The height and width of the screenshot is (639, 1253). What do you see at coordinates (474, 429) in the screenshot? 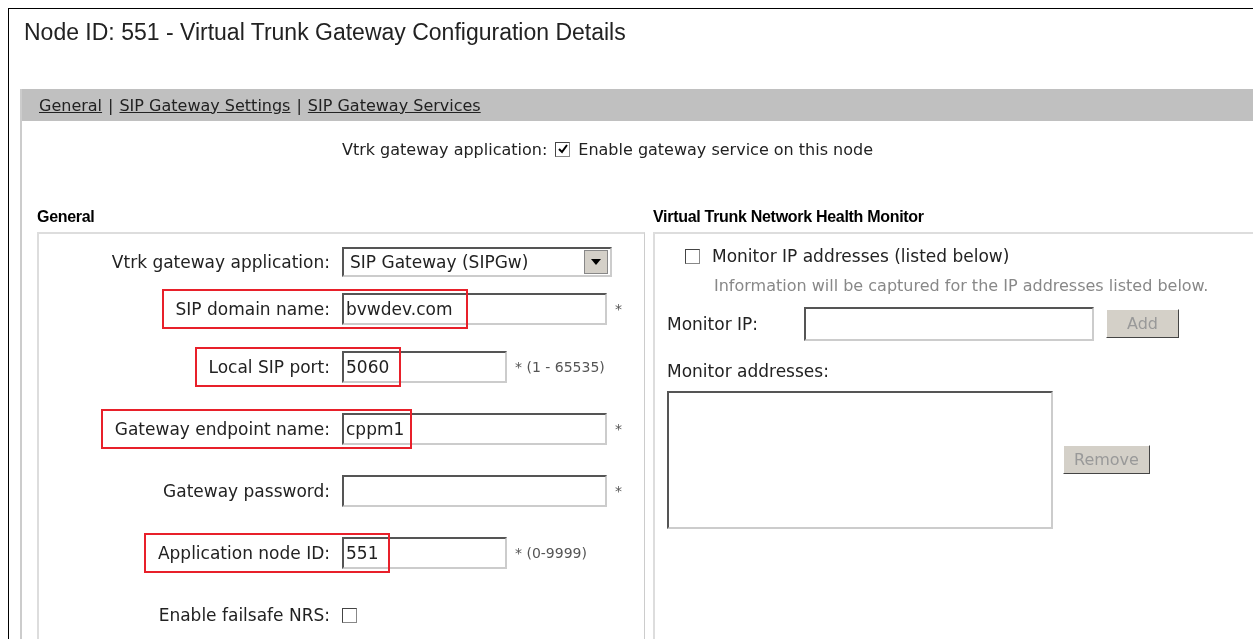
I see `text-field: cppm1` at bounding box center [474, 429].